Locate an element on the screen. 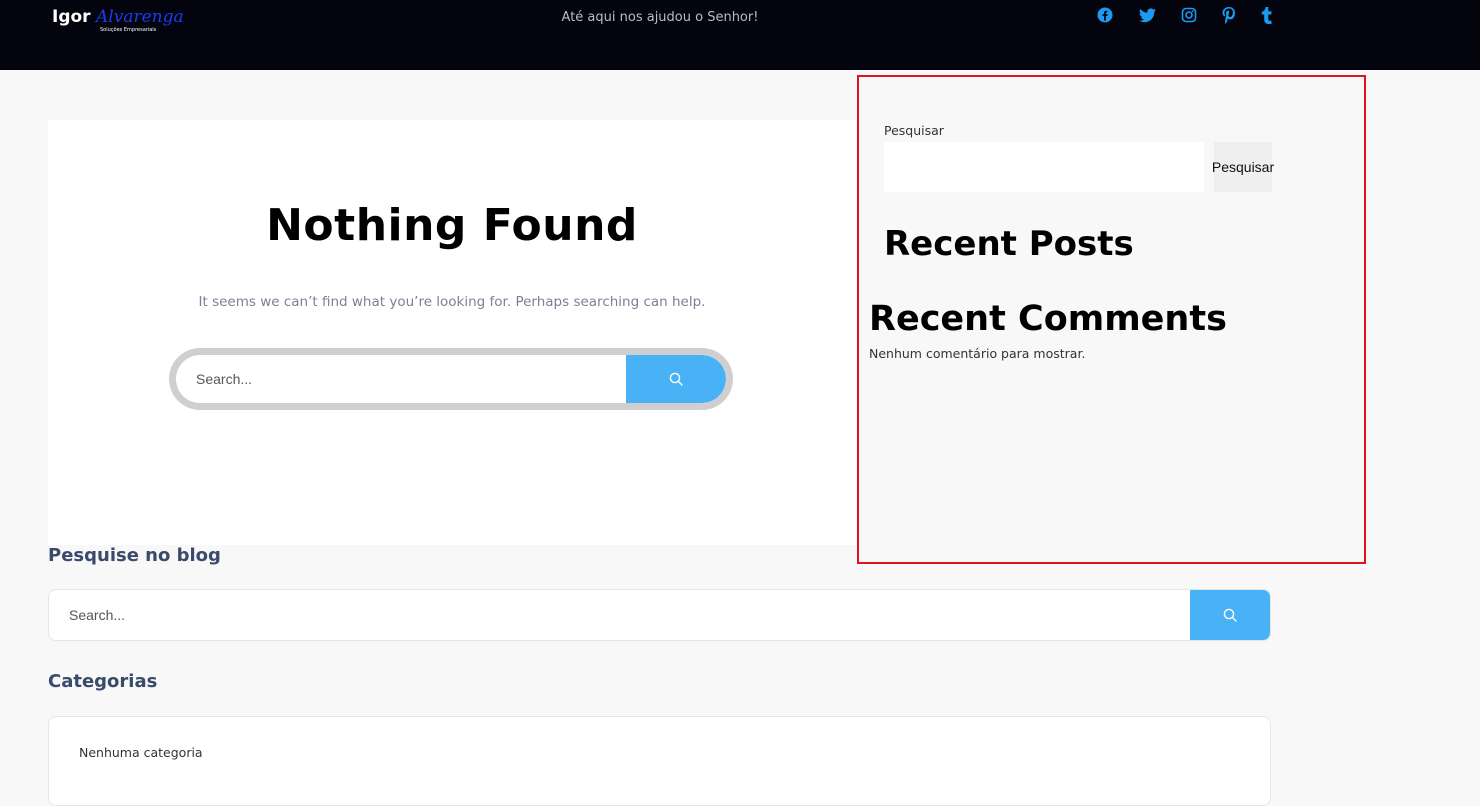  categories-heading: Categorias is located at coordinates (103, 681).